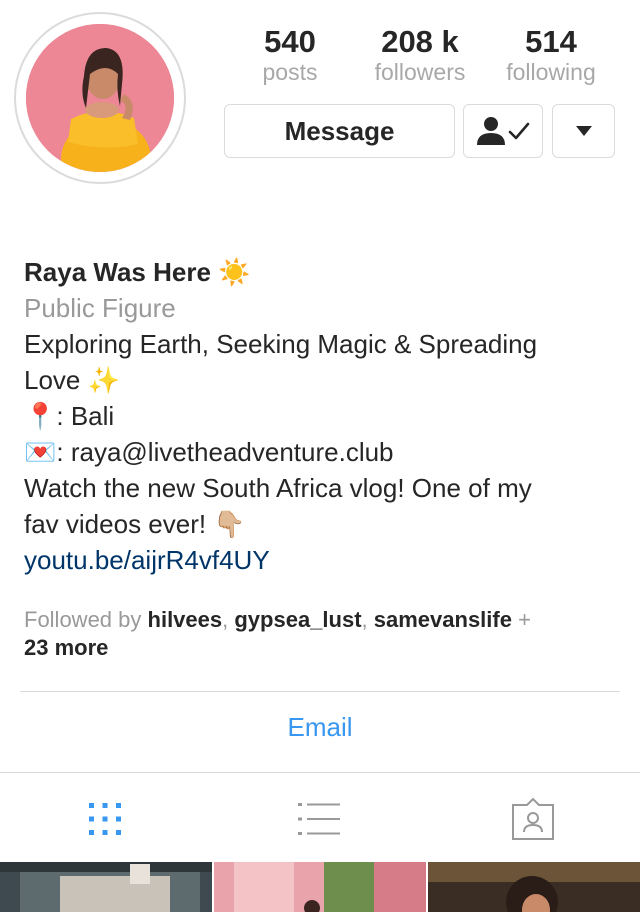 This screenshot has width=640, height=912. What do you see at coordinates (524, 619) in the screenshot?
I see `followed-by-plus: +` at bounding box center [524, 619].